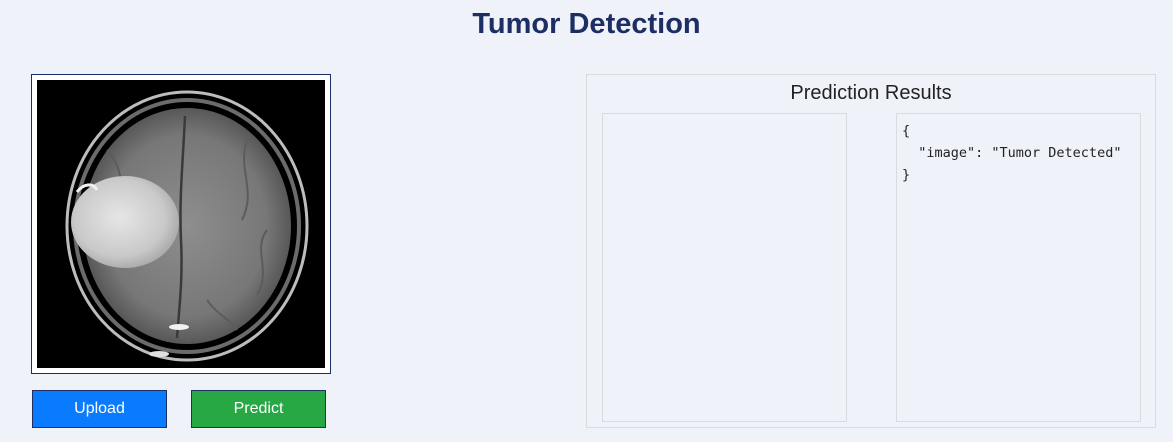  Describe the element at coordinates (906, 175) in the screenshot. I see `json-line: }` at that location.